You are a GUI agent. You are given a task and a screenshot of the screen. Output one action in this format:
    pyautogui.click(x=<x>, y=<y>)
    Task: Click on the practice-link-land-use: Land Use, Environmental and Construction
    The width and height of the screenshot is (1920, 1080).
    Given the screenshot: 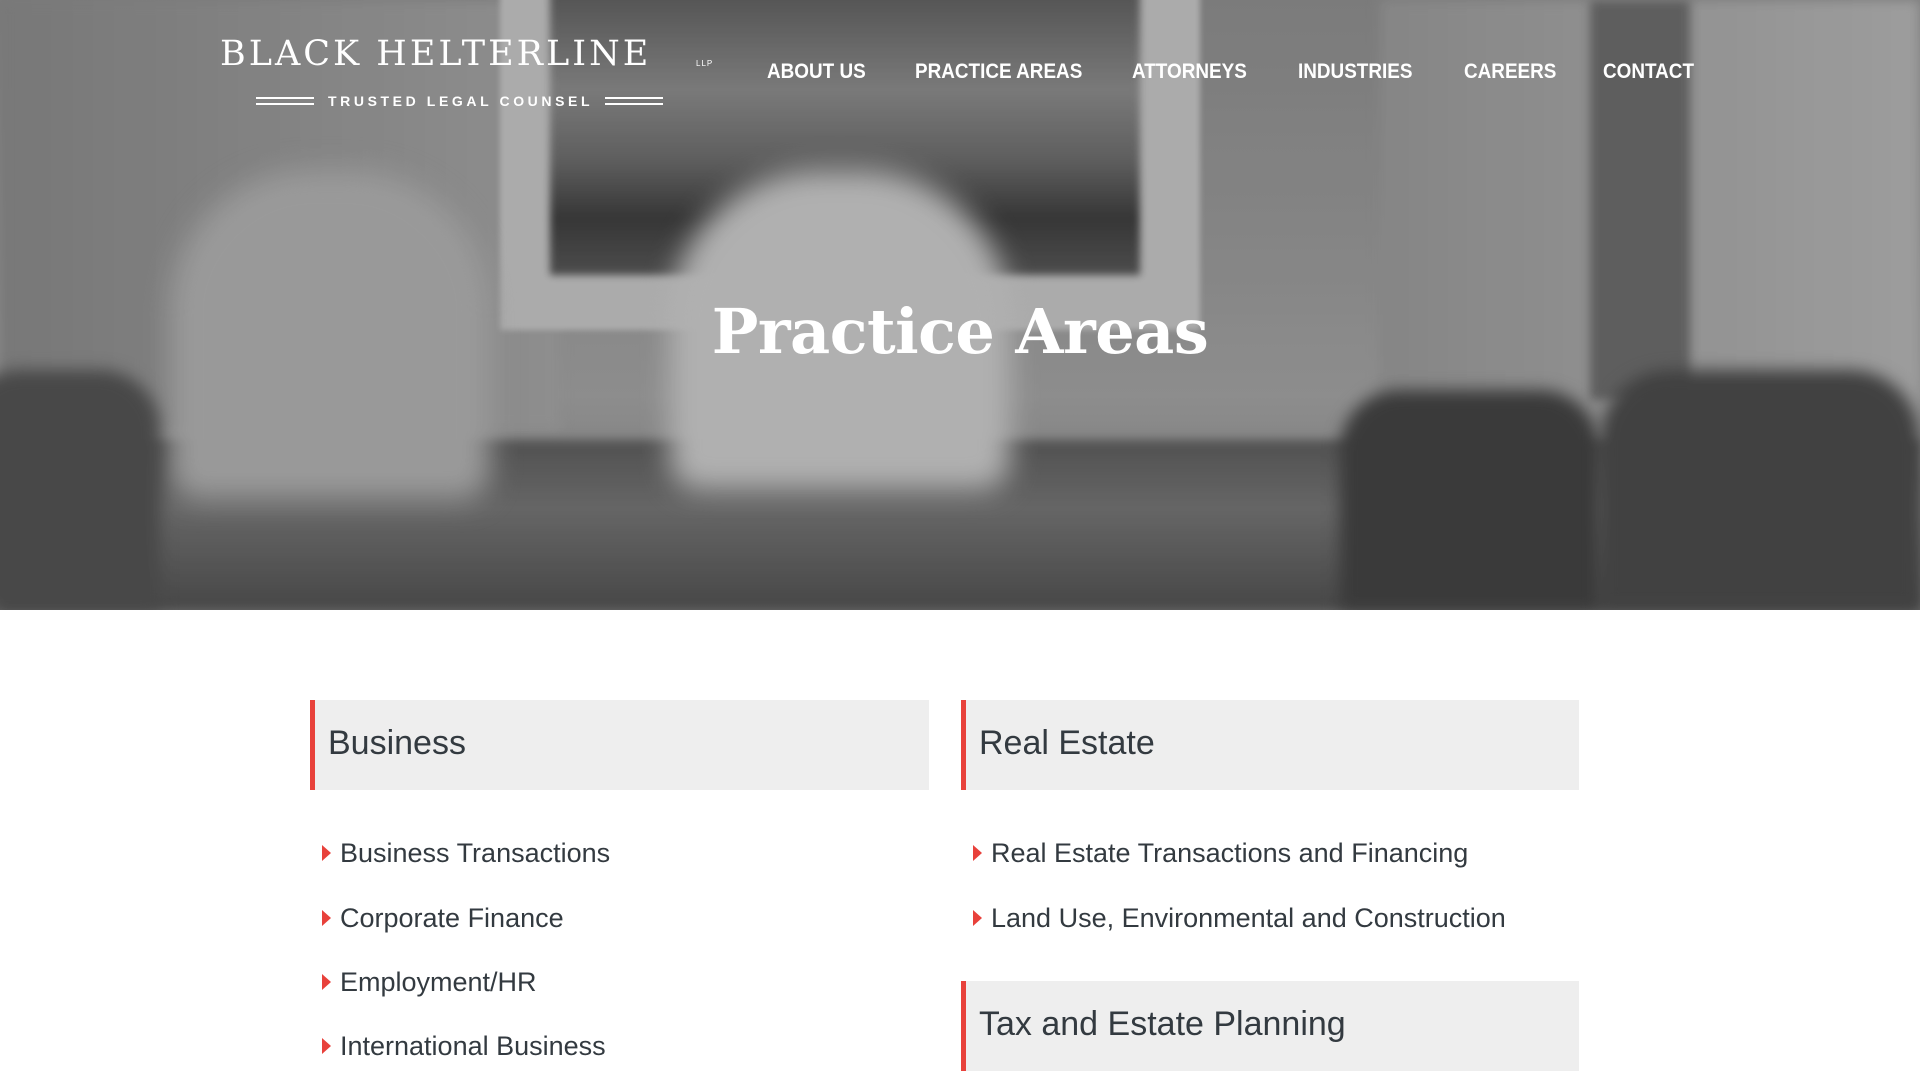 What is the action you would take?
    pyautogui.click(x=1239, y=918)
    